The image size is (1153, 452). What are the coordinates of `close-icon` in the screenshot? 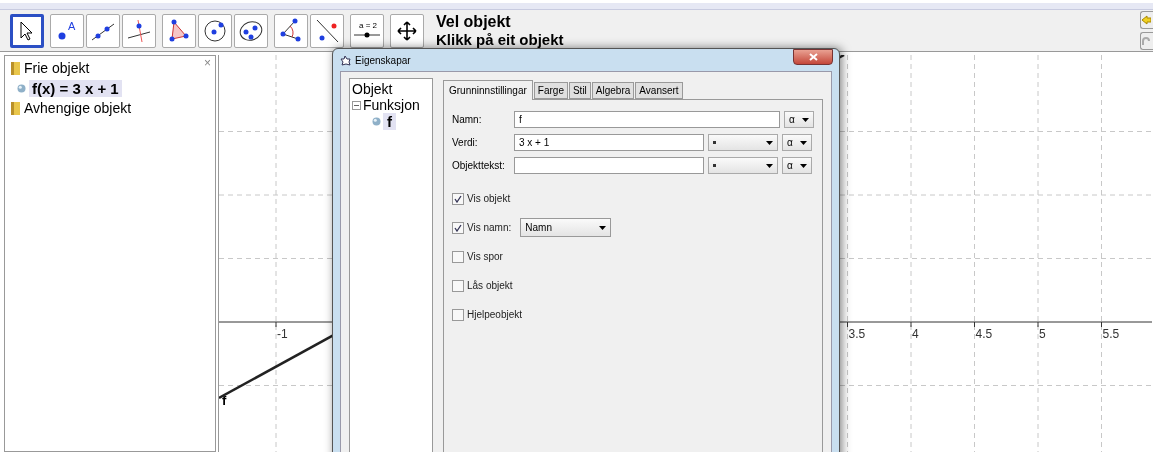 It's located at (813, 57).